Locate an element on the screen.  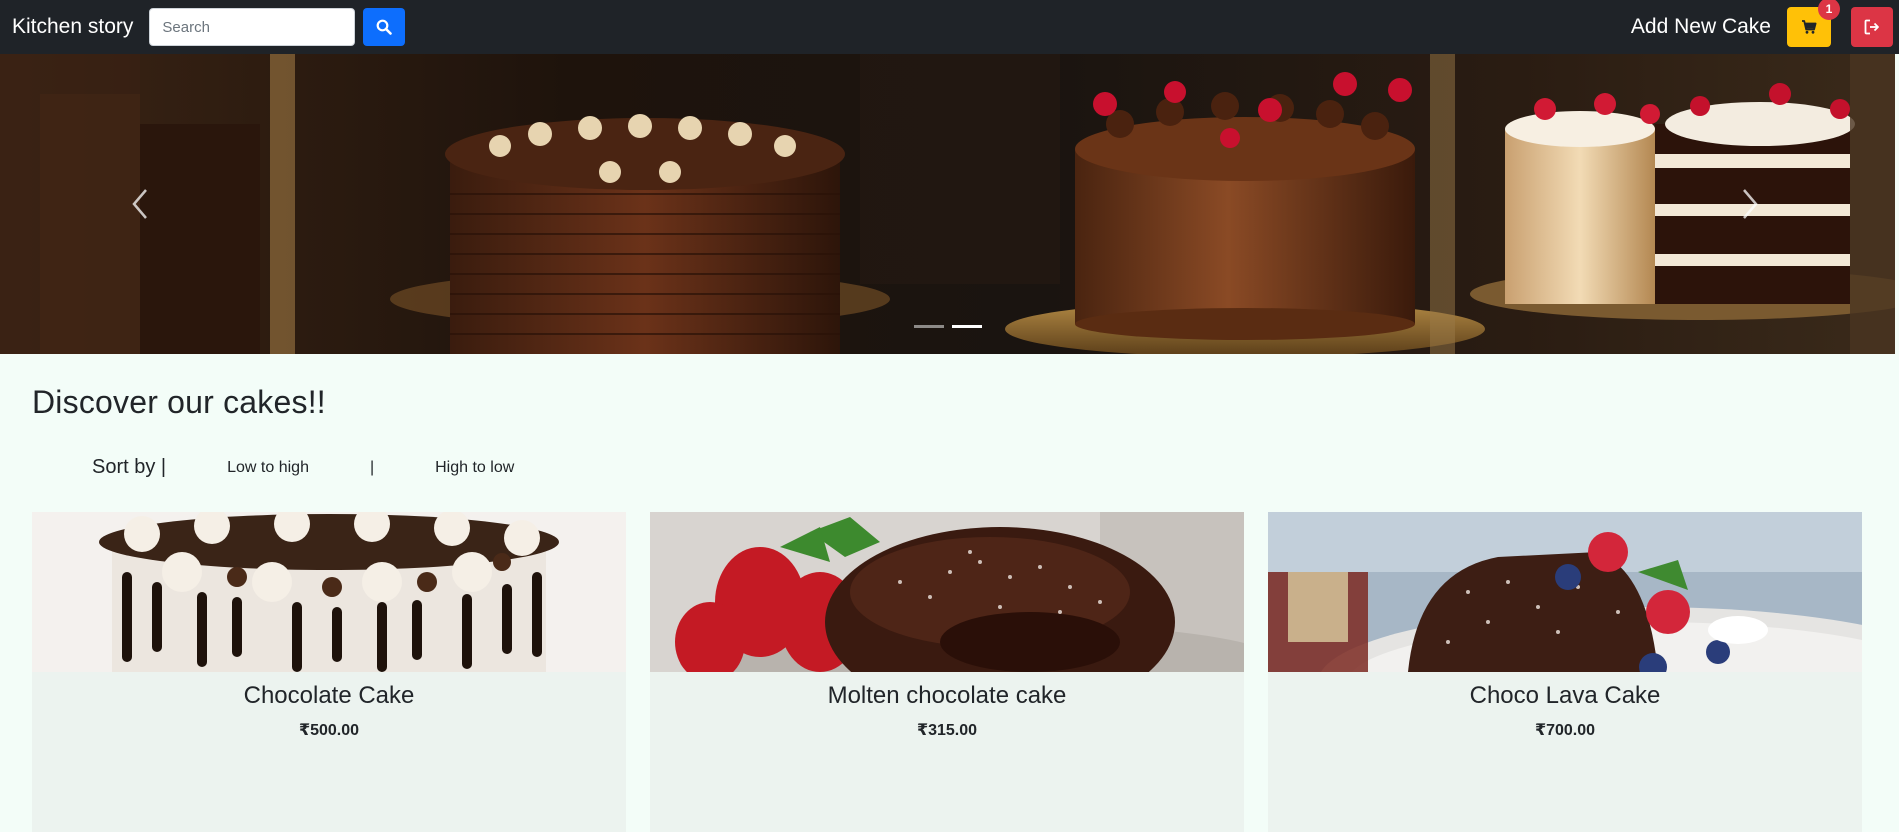
cart-icon is located at coordinates (1809, 27).